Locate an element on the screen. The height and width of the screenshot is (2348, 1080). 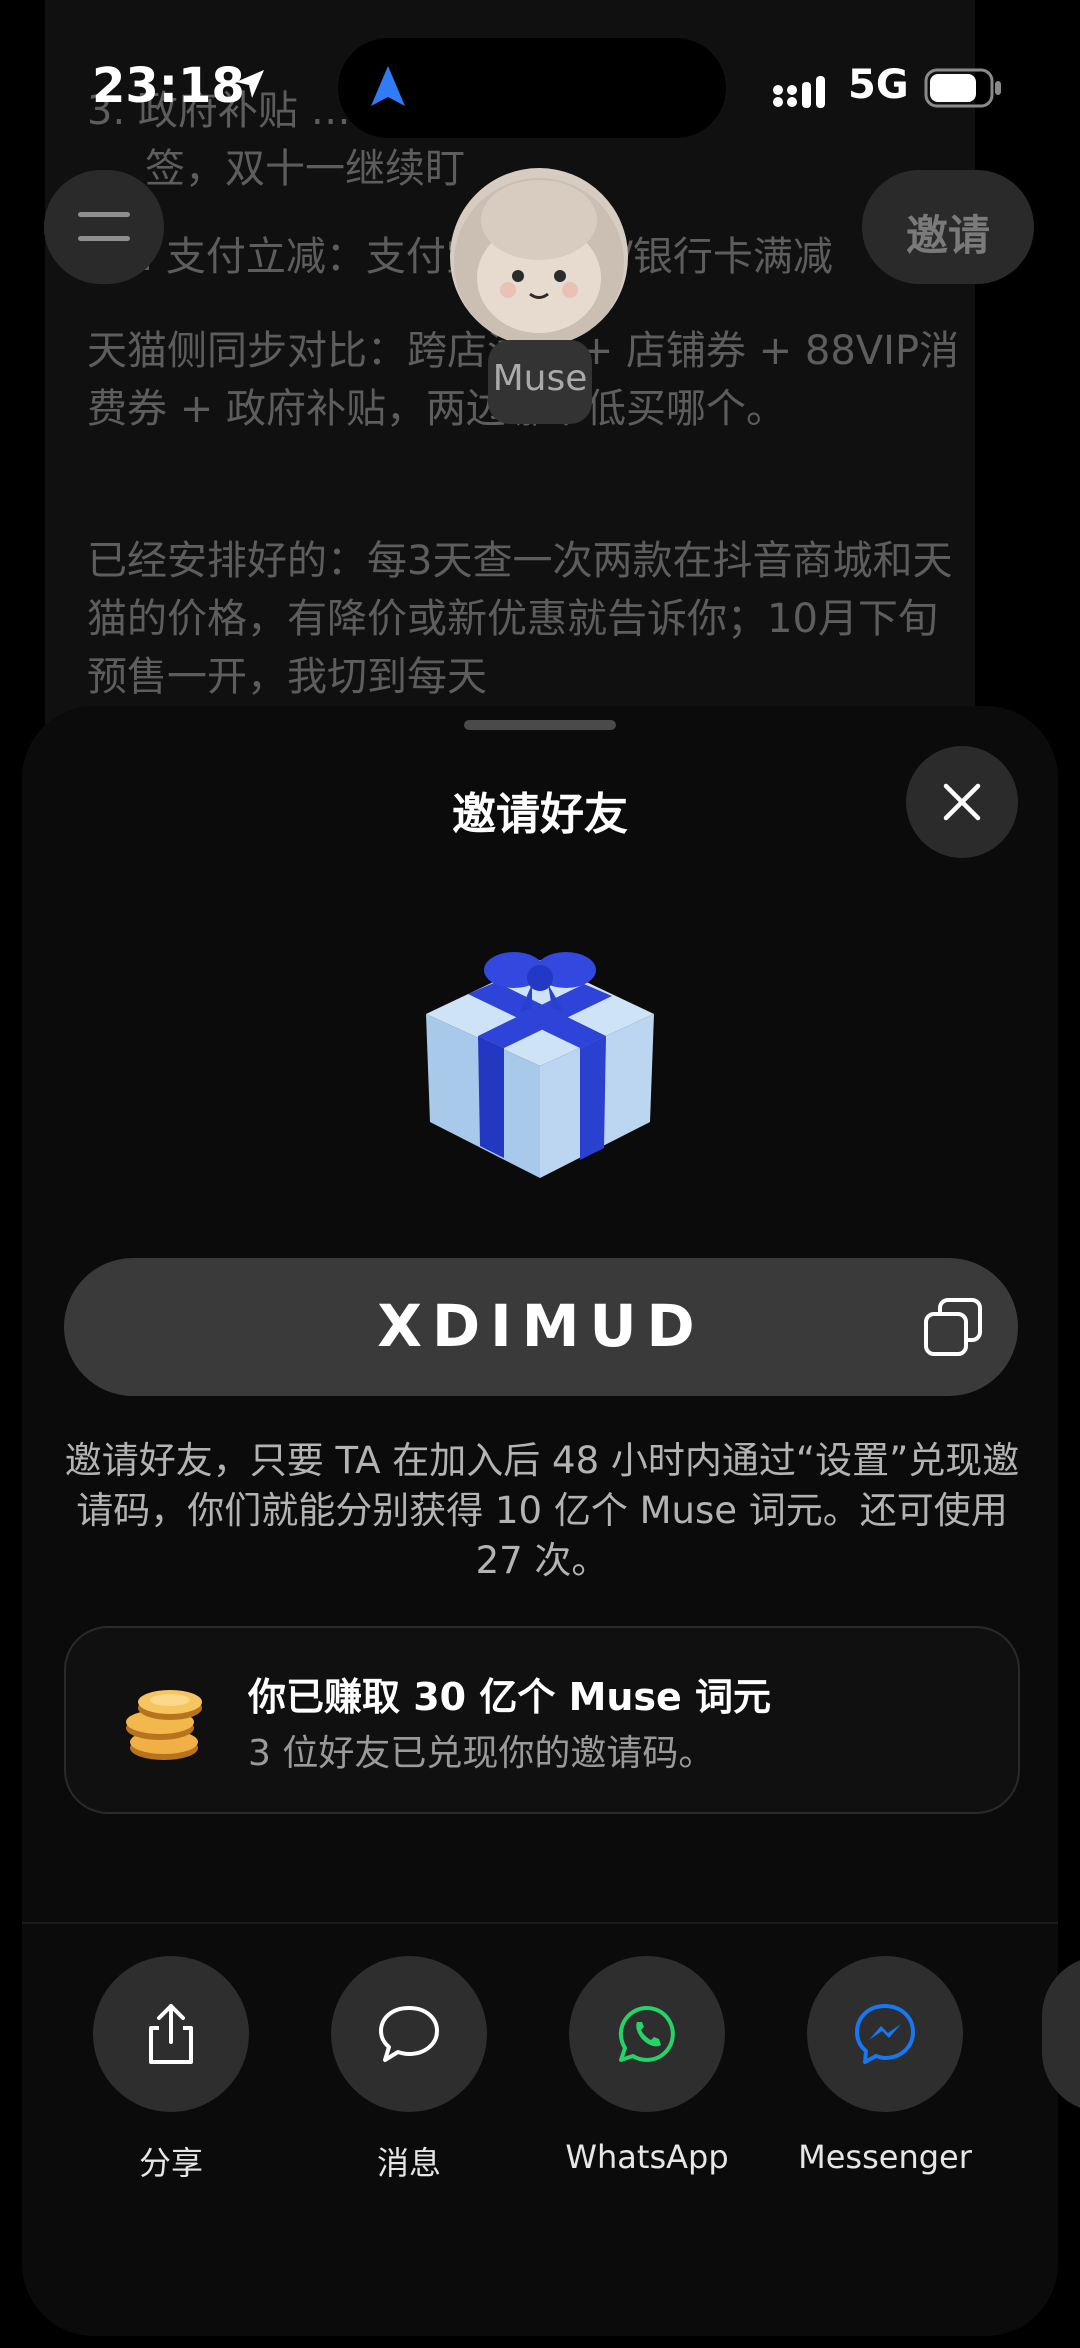
invite-code-box: XDIMUD is located at coordinates (541, 1327).